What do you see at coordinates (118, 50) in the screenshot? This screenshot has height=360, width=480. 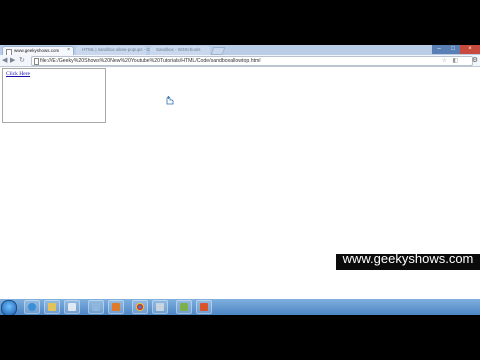 I see `tab-search: HTML | sandbox allow-popups - Google` at bounding box center [118, 50].